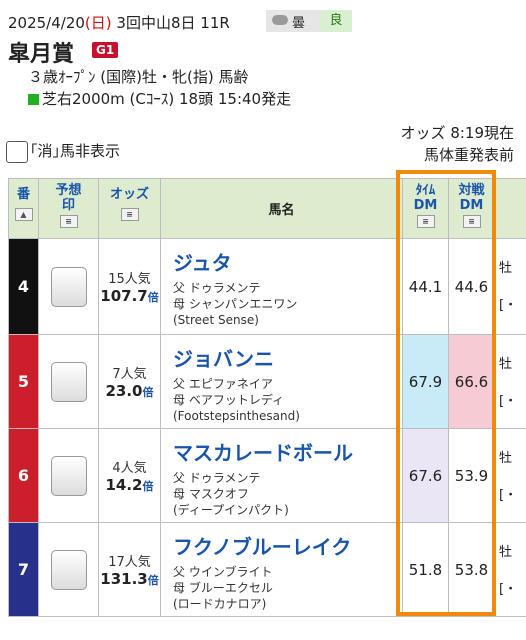  Describe the element at coordinates (425, 208) in the screenshot. I see `col-time-dm-header: ﾀｲﾑDM ≡` at that location.